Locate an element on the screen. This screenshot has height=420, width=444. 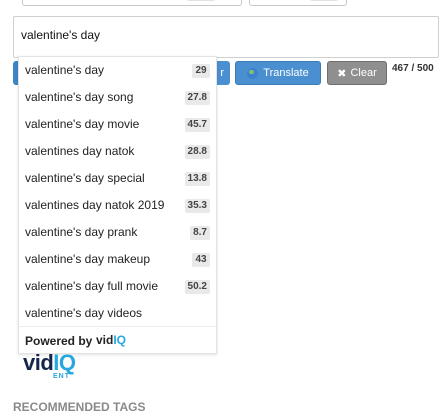
suggestion-item: valentine's day movie 45.7 is located at coordinates (117, 124).